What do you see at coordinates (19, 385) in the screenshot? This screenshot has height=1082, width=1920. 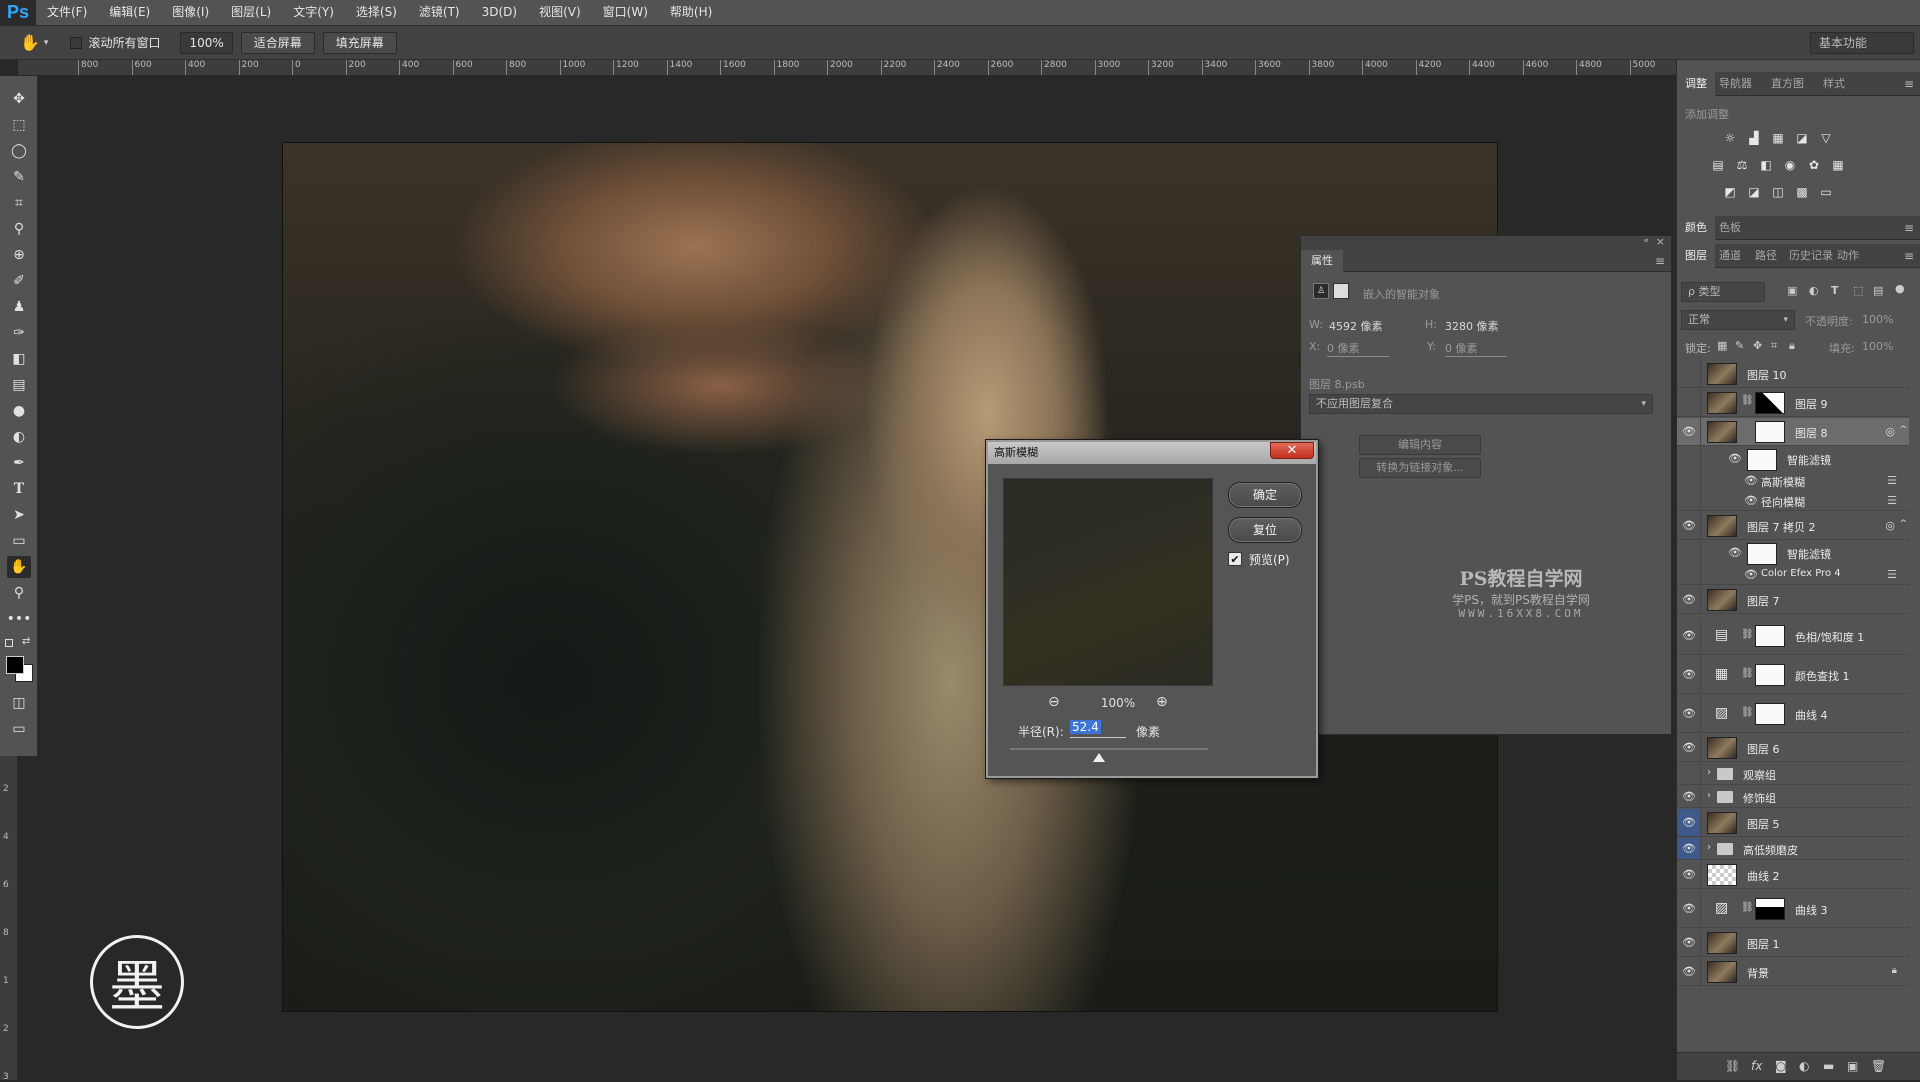 I see `gradient-tool-icon: ▤` at bounding box center [19, 385].